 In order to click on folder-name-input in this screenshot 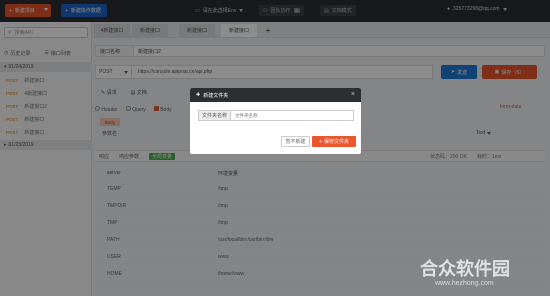, I will do `click(291, 115)`.